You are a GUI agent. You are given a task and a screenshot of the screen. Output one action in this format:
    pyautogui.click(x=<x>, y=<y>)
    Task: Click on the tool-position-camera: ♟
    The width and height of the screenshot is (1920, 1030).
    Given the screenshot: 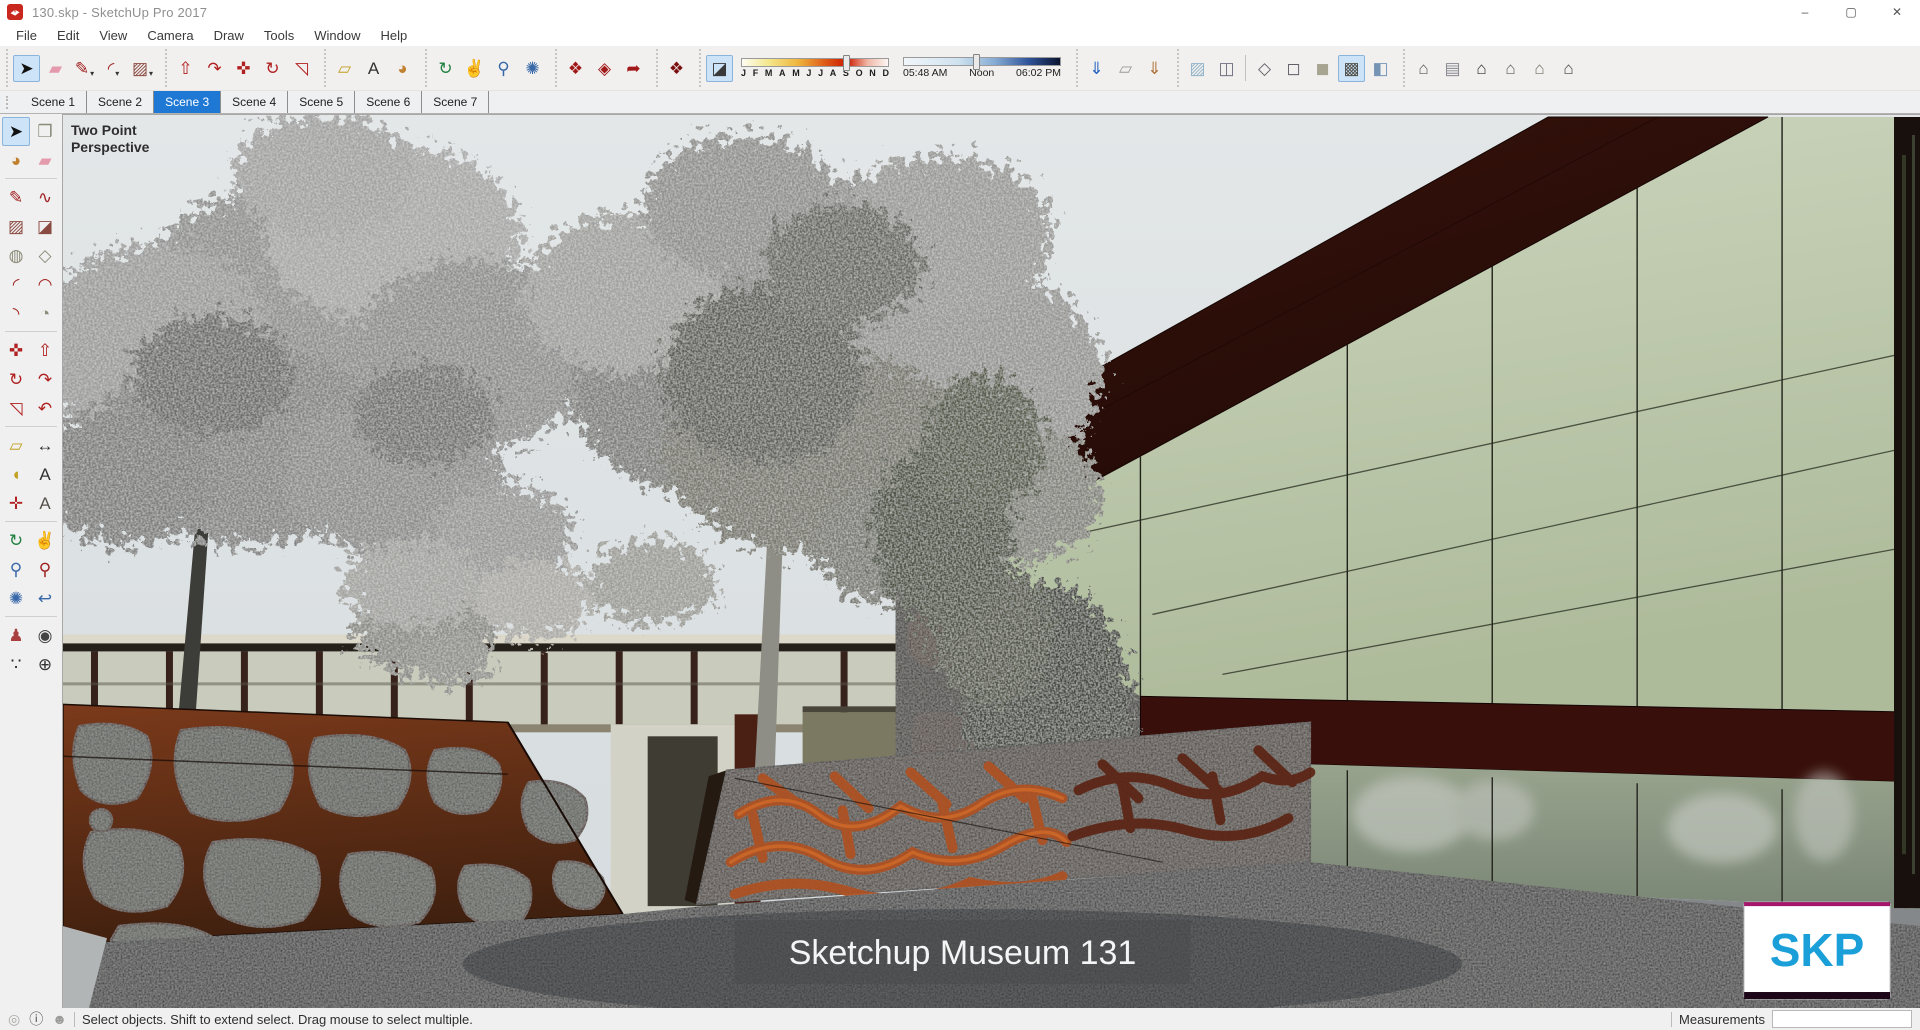 What is the action you would take?
    pyautogui.click(x=16, y=635)
    